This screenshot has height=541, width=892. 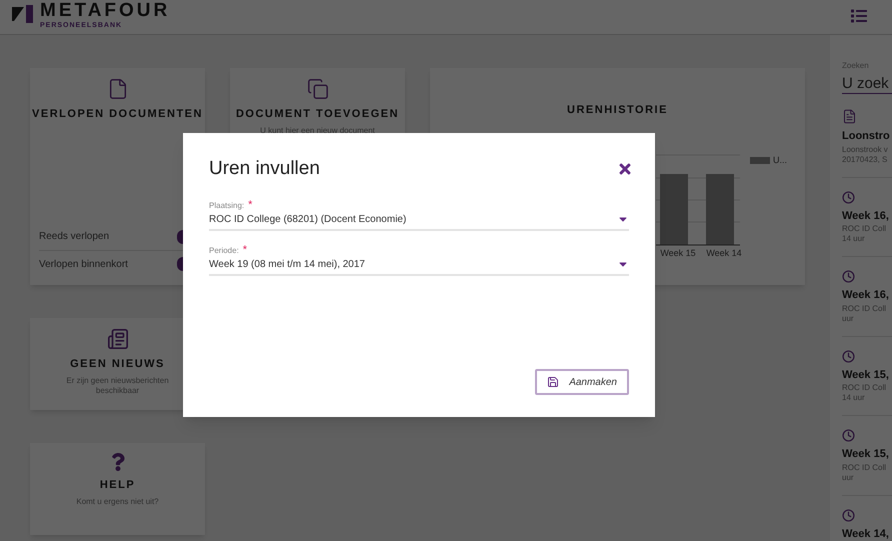 What do you see at coordinates (419, 215) in the screenshot?
I see `select-field: Plaatsing: * ROC ID College (68201) (Docent Economie)` at bounding box center [419, 215].